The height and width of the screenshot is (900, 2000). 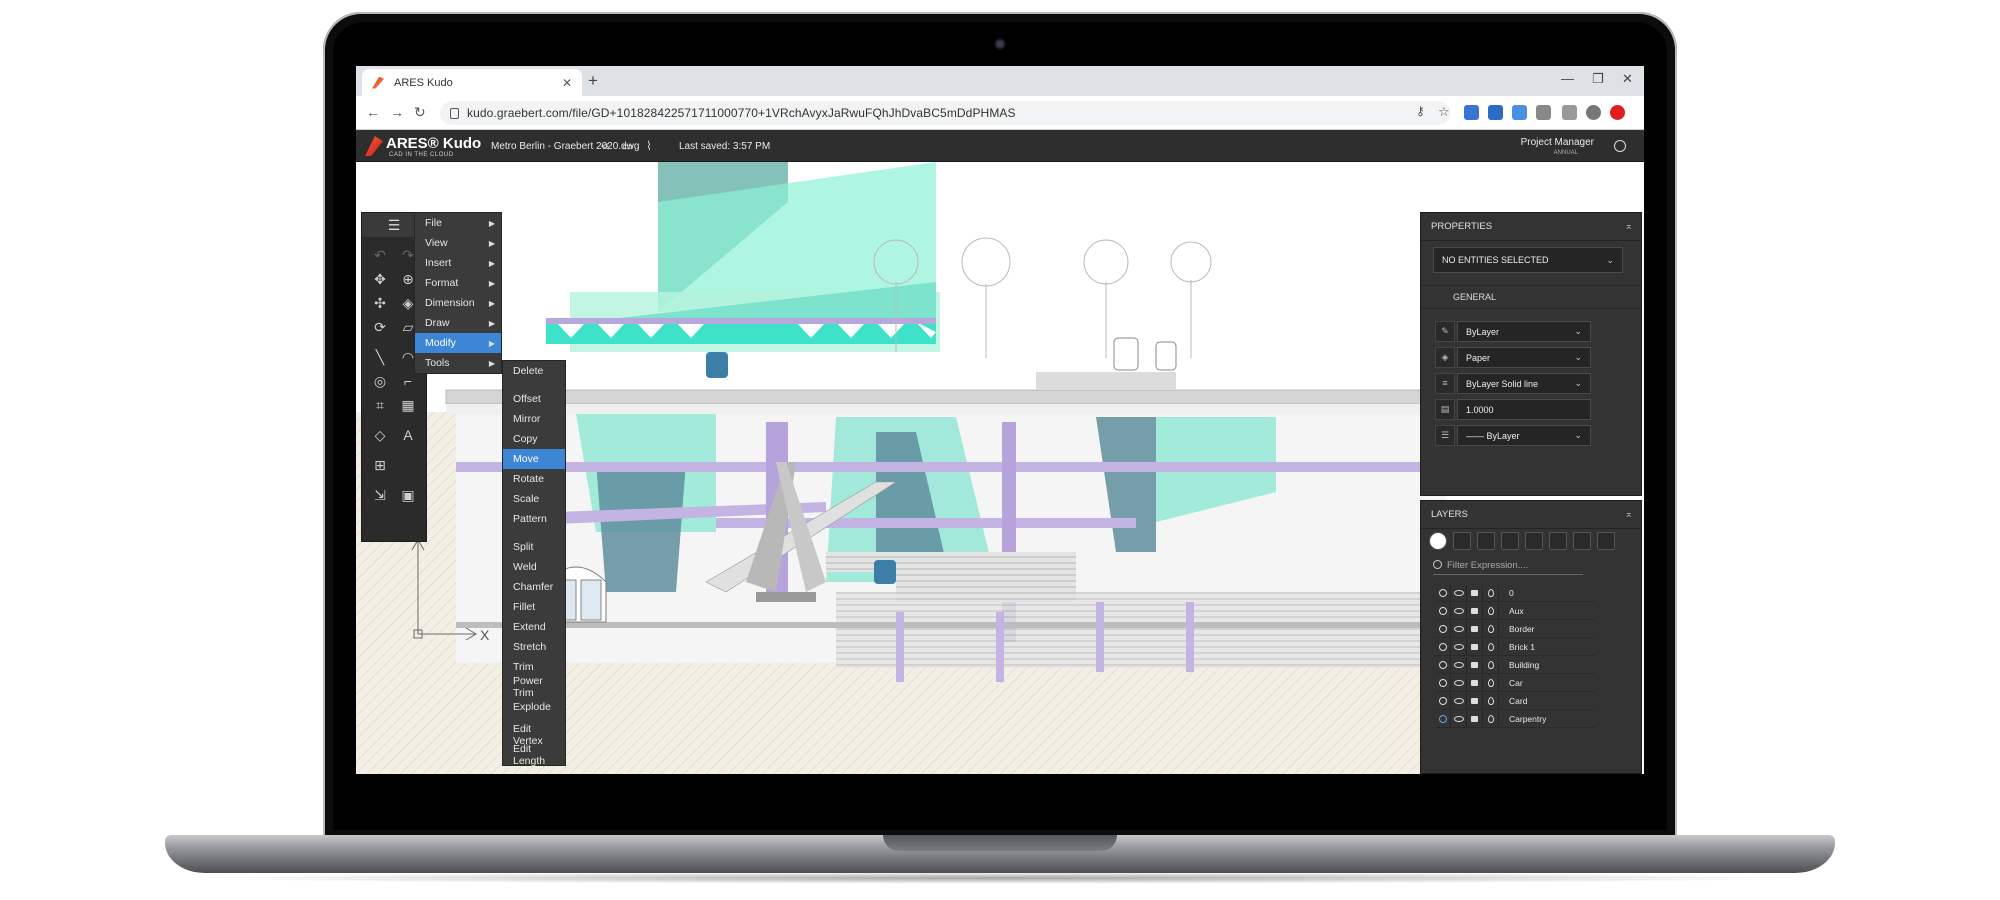 I want to click on lineweight-dropdown: —— ByLayer ⌄, so click(x=1524, y=435).